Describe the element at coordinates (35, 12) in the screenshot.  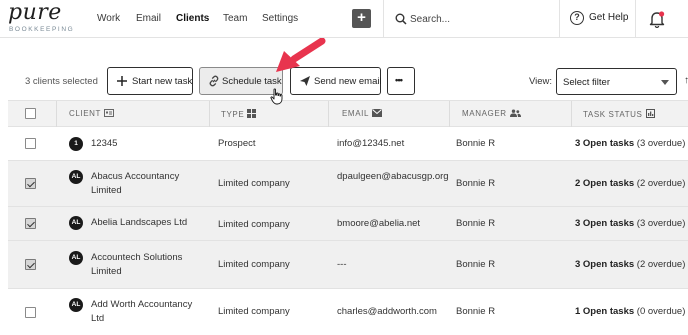
I see `brand-name: pure` at that location.